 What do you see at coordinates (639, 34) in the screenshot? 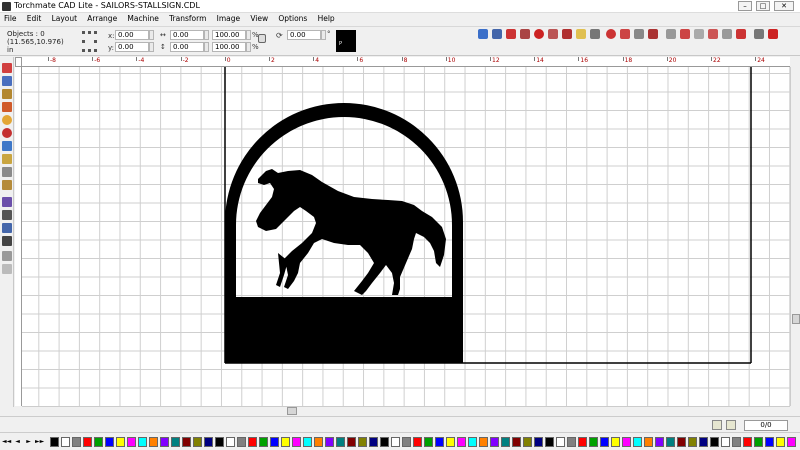
I see `ungroup-icon` at bounding box center [639, 34].